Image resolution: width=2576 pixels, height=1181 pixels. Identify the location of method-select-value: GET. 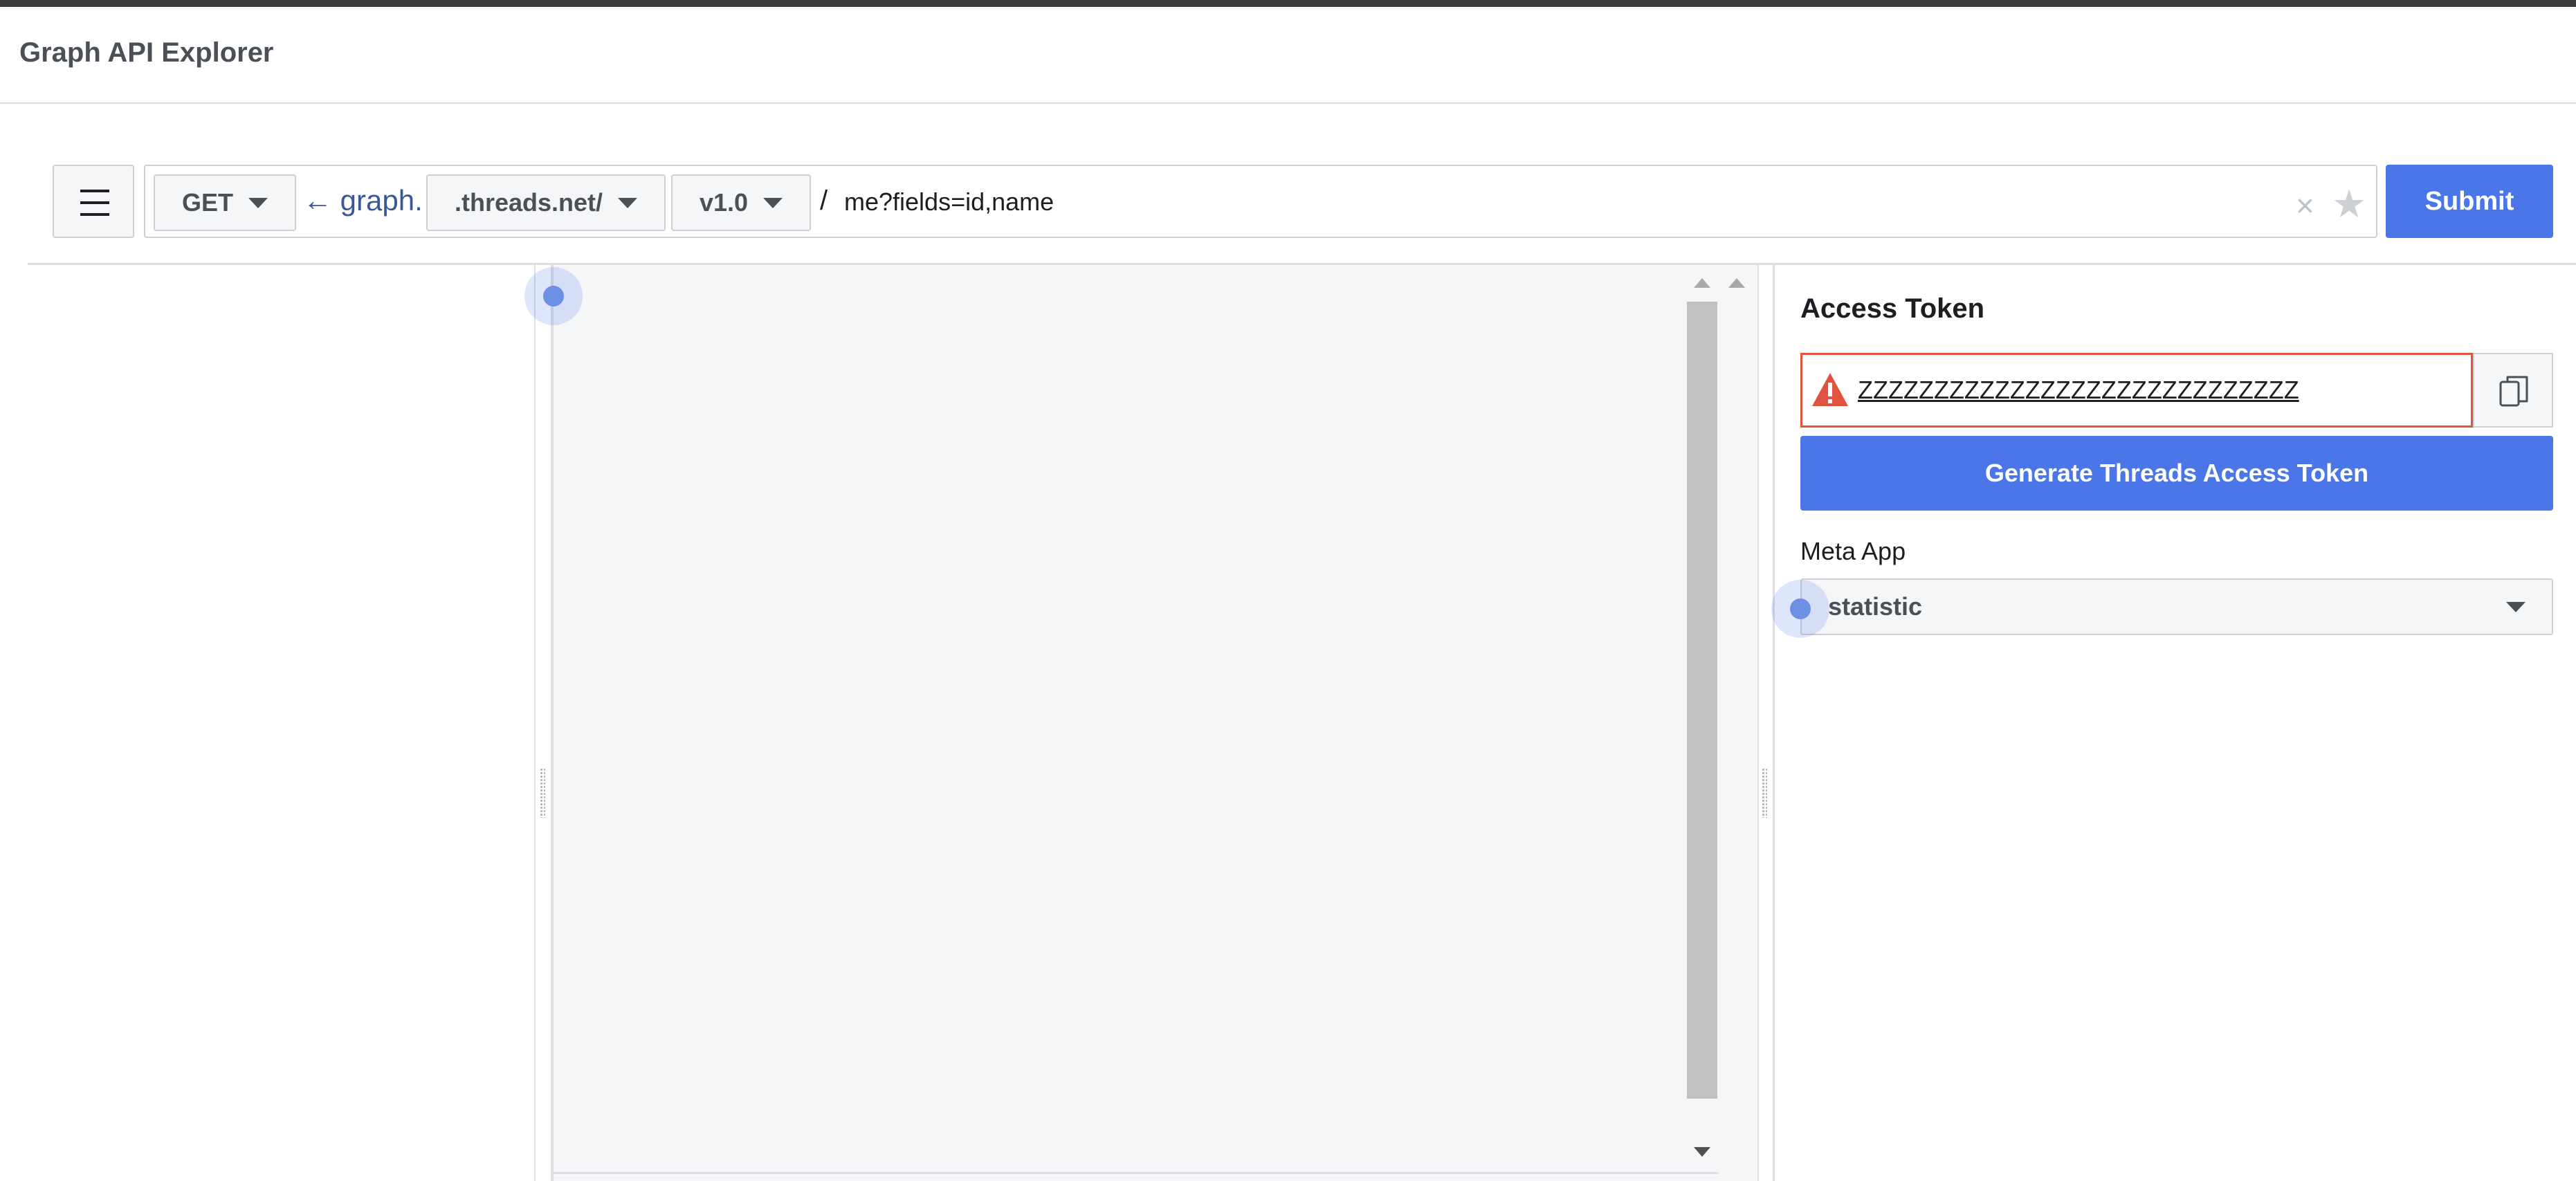
(207, 202).